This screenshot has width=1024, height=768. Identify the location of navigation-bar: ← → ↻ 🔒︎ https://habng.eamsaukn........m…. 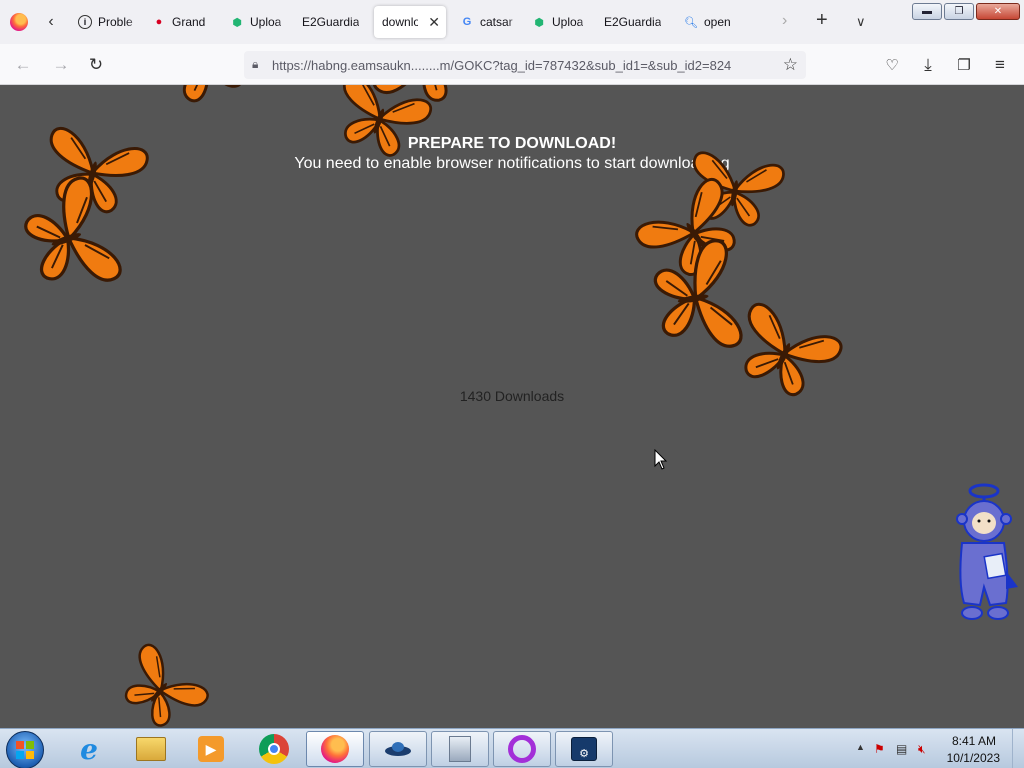
(512, 64).